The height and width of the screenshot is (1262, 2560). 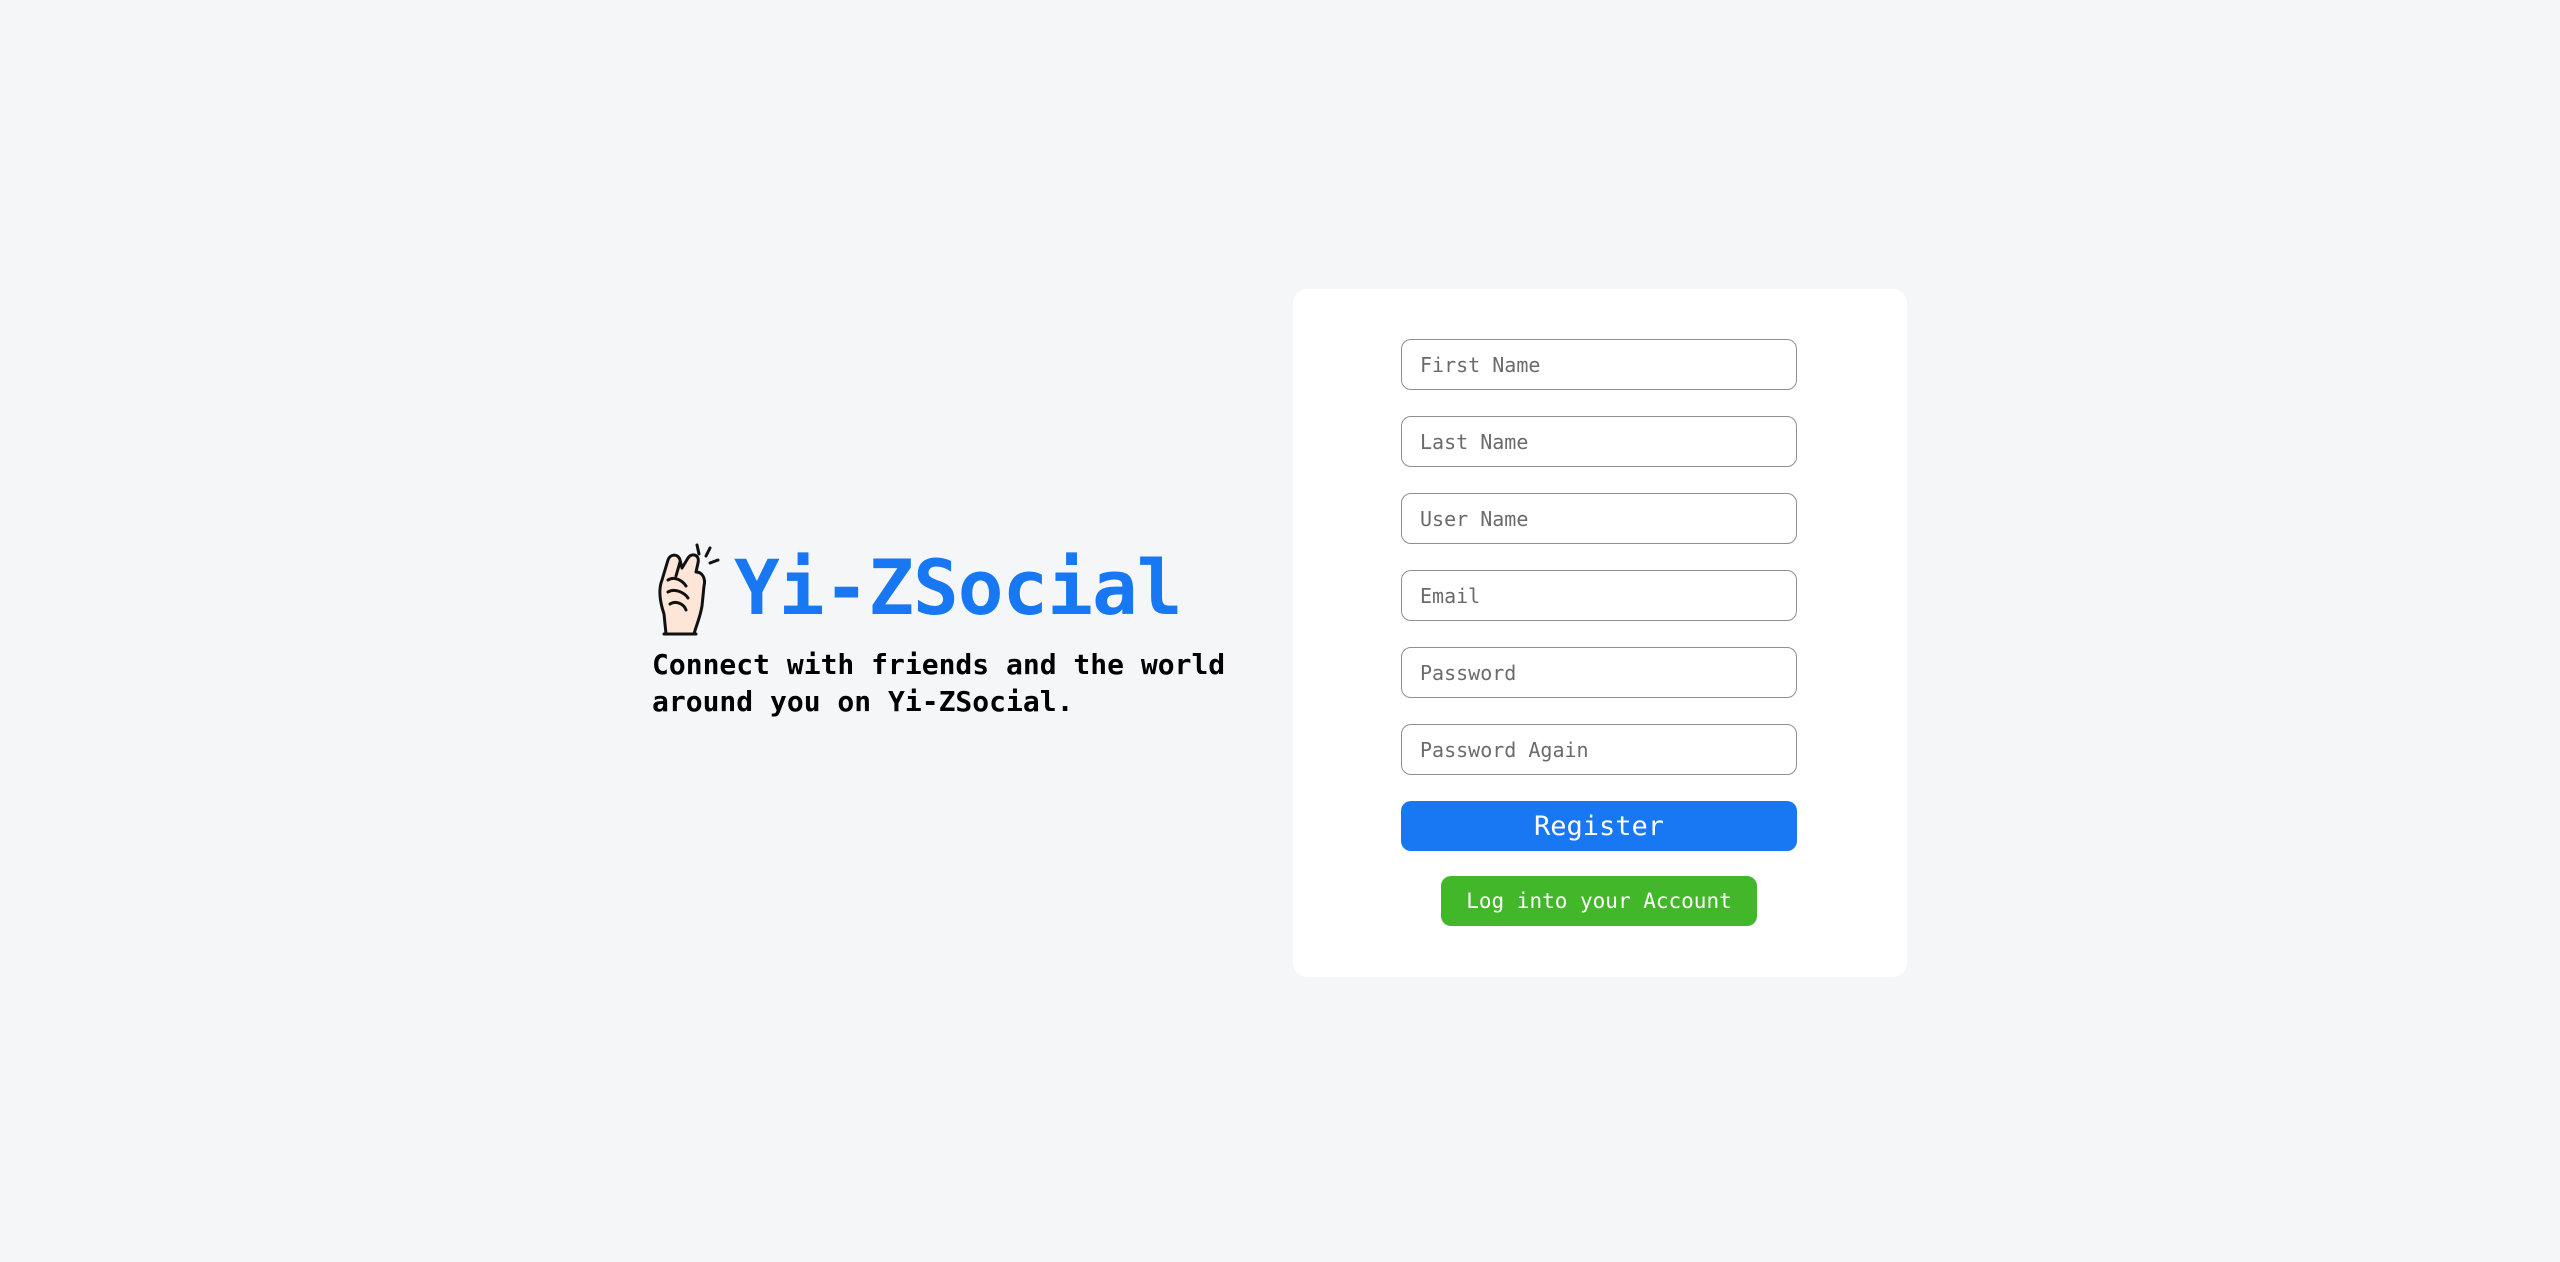 What do you see at coordinates (1599, 518) in the screenshot?
I see `user-name-input` at bounding box center [1599, 518].